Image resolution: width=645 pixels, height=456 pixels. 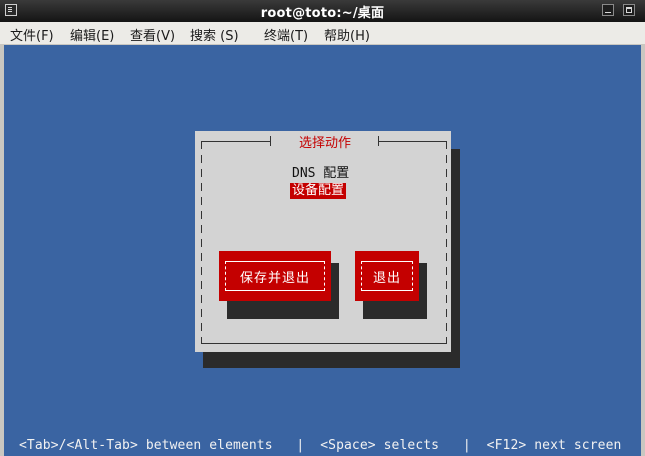 I want to click on minimize-icon, so click(x=608, y=10).